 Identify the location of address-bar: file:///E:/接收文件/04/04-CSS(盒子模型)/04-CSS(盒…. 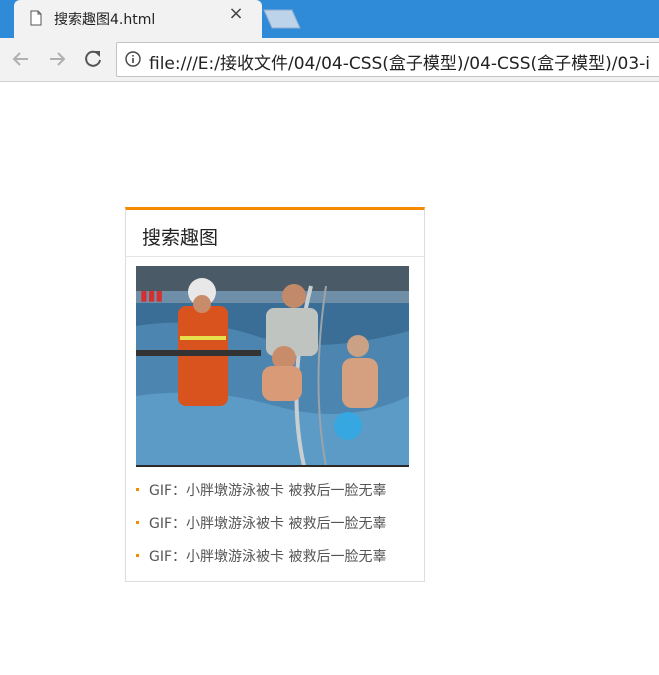
(387, 59).